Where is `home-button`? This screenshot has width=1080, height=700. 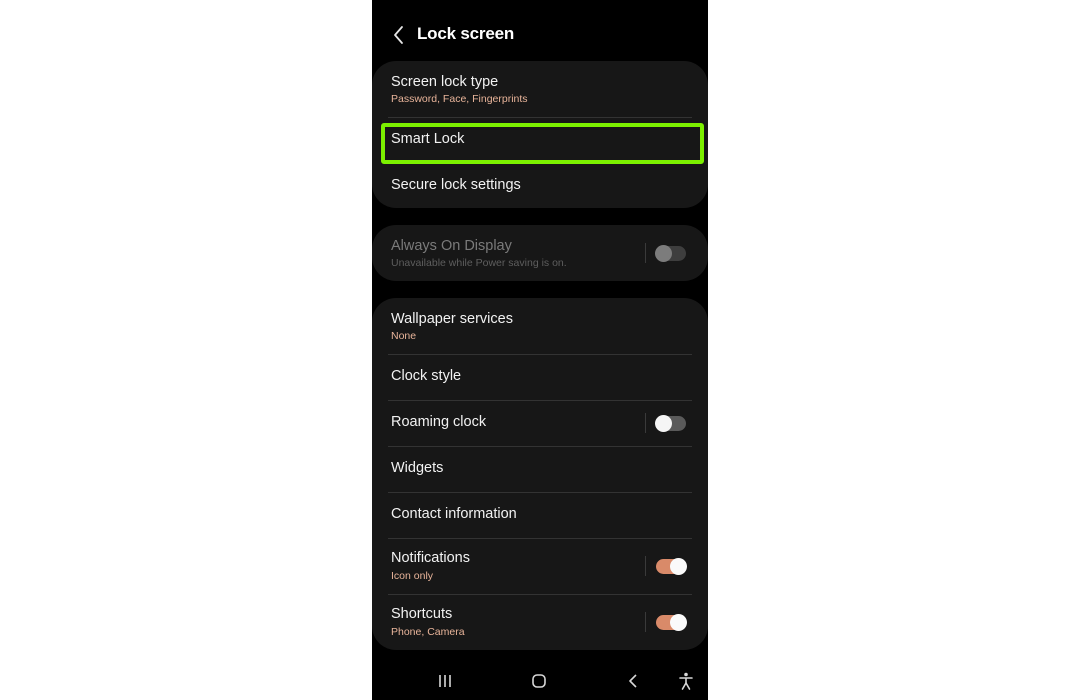 home-button is located at coordinates (539, 681).